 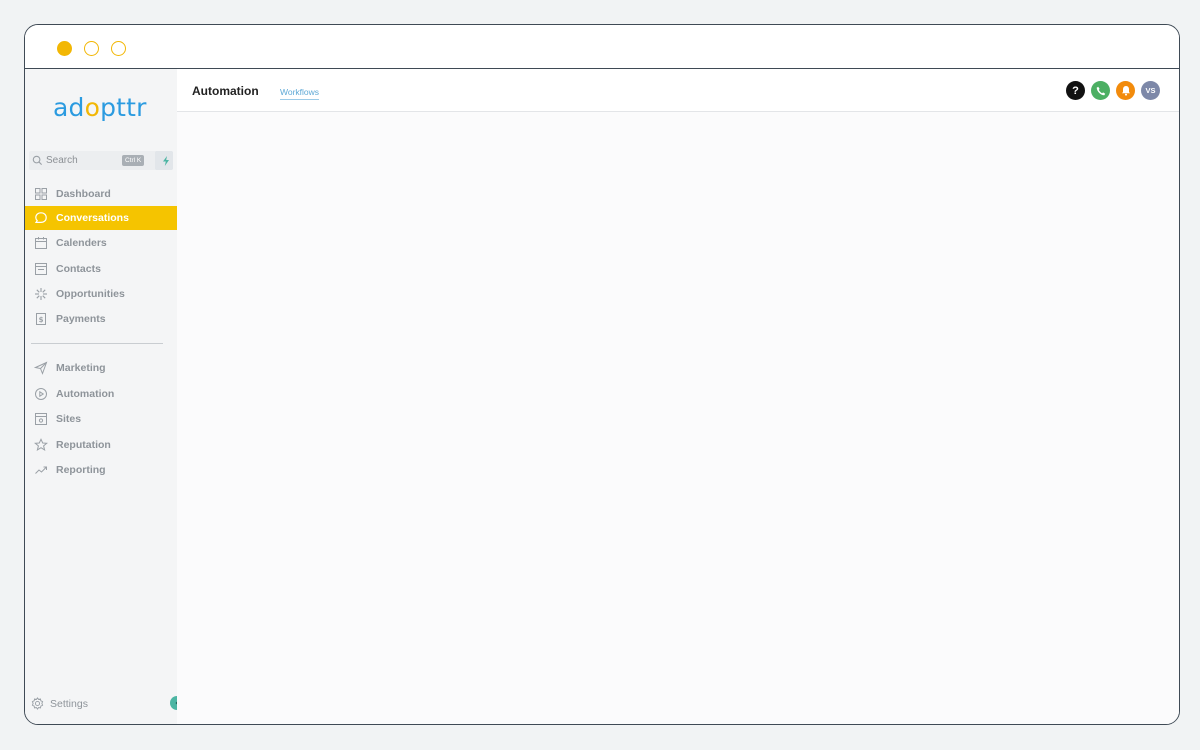 I want to click on sidebar-item-label: Automation, so click(x=85, y=393).